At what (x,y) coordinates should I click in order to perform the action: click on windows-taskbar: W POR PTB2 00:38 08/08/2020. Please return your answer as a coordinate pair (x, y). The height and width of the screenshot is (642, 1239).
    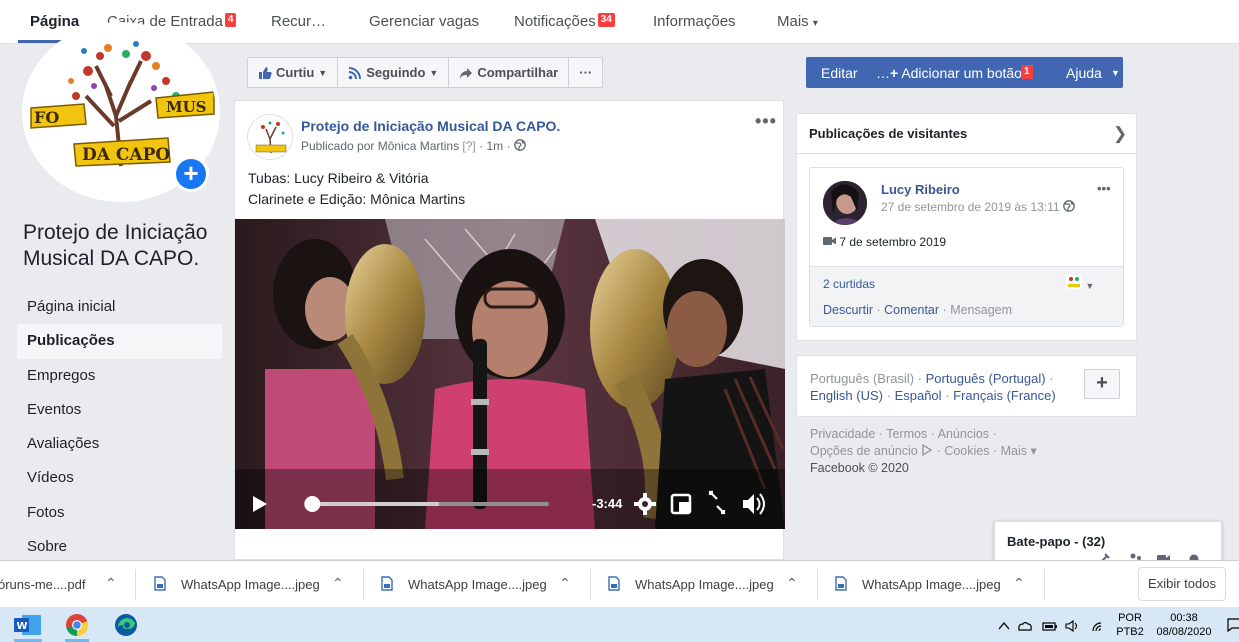
    Looking at the image, I should click on (619, 624).